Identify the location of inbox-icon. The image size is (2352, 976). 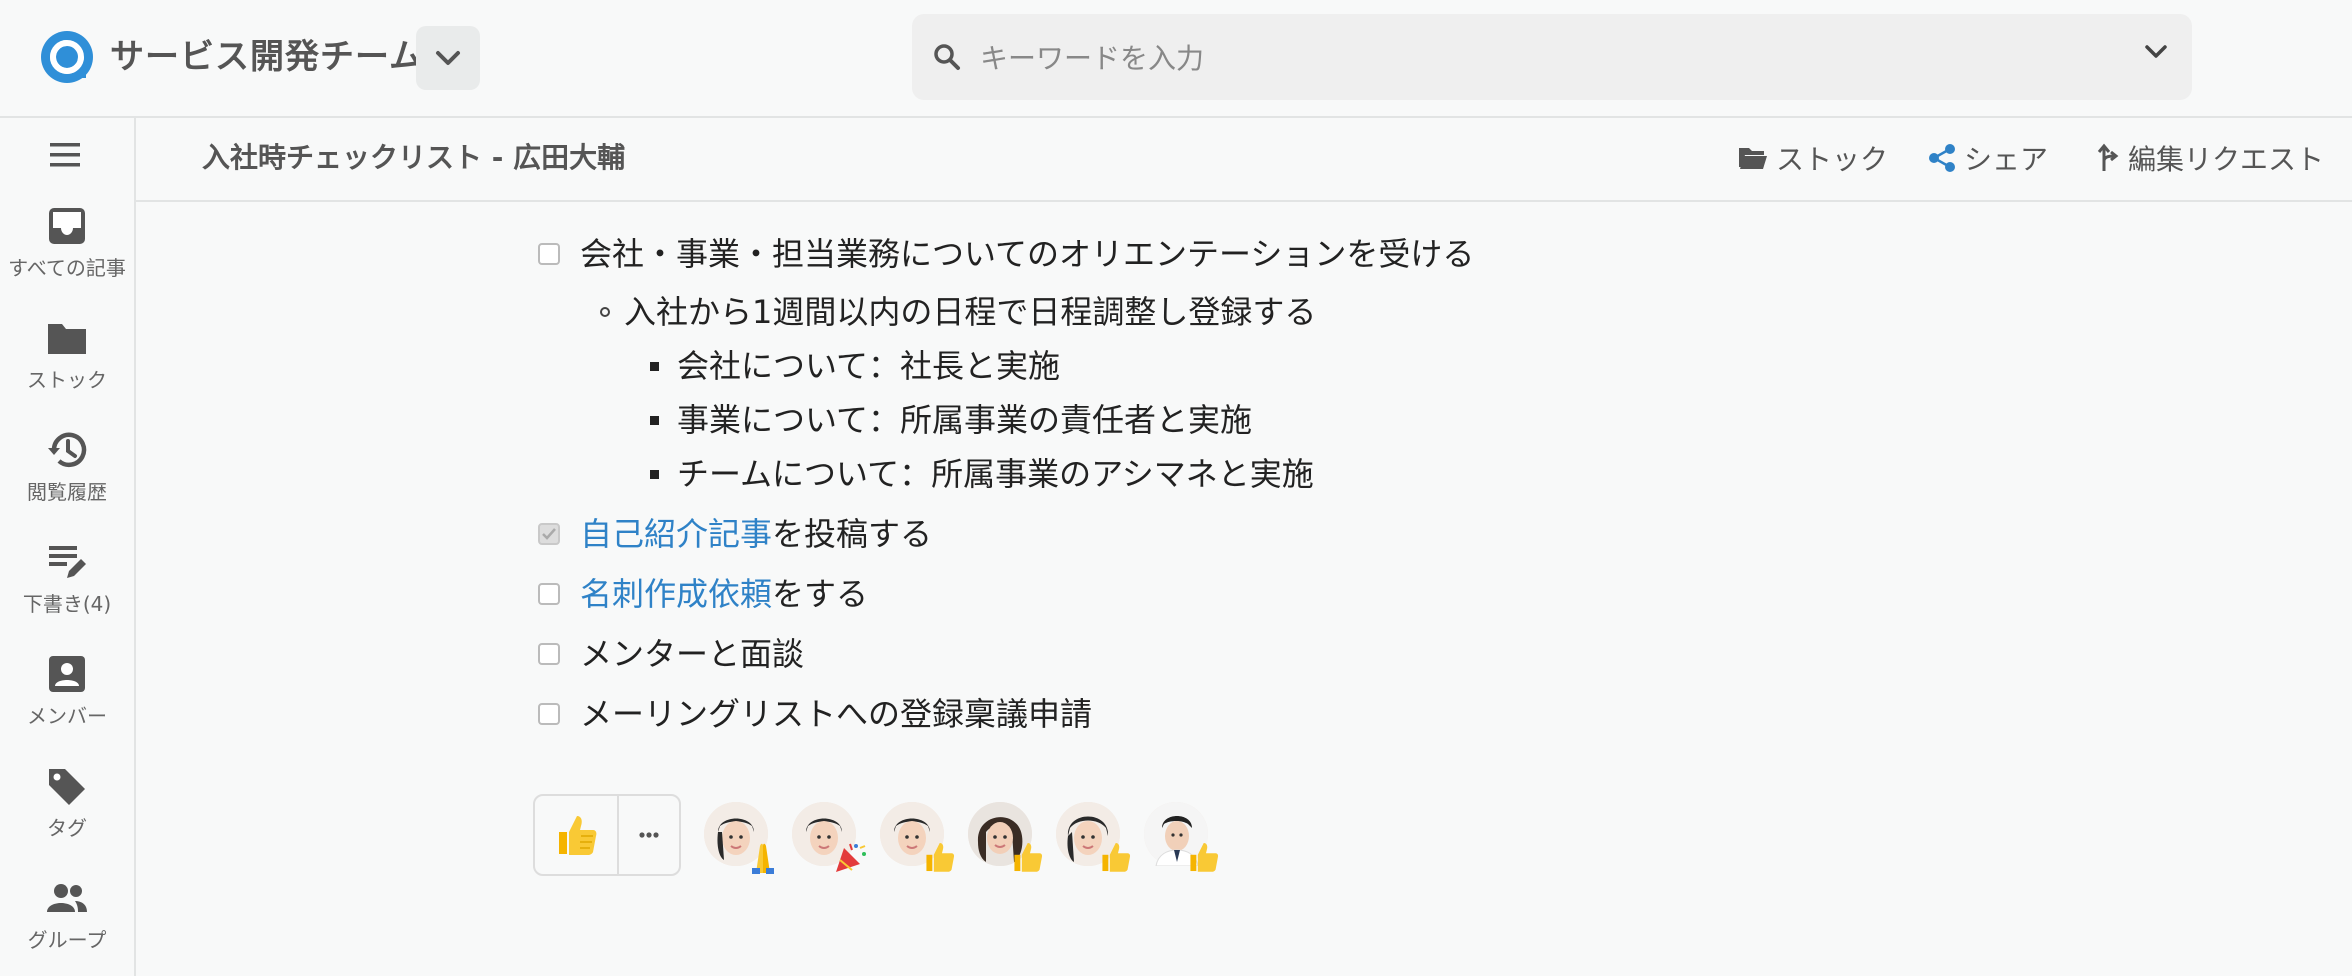
(67, 226).